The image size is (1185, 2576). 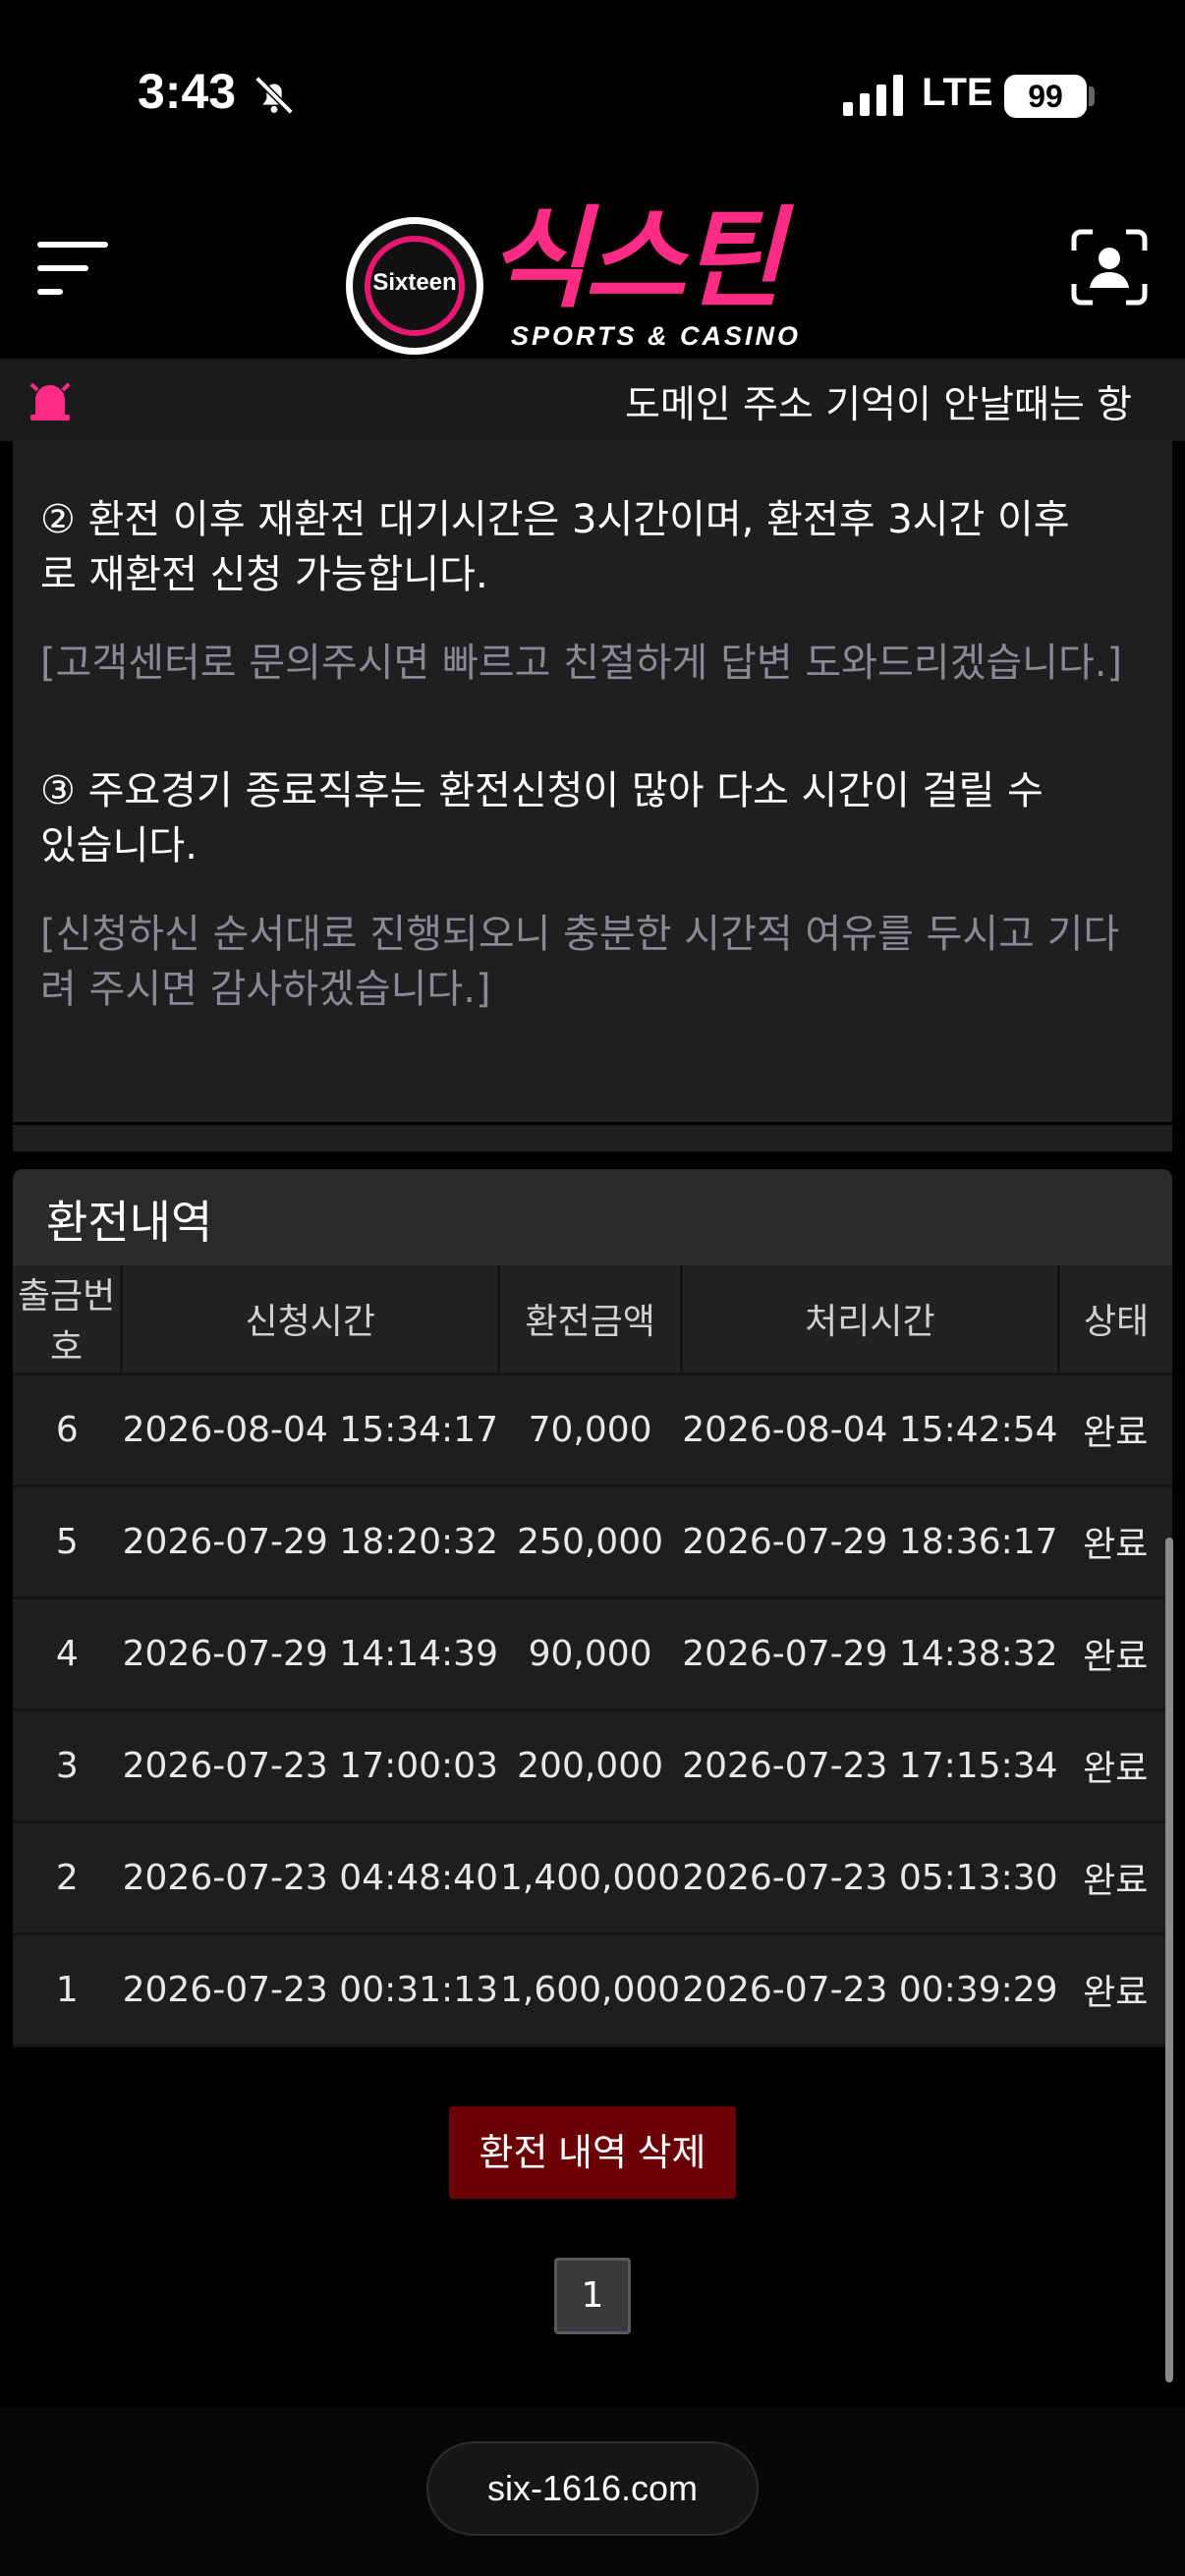 What do you see at coordinates (68, 1320) in the screenshot?
I see `column-header: 출금번호` at bounding box center [68, 1320].